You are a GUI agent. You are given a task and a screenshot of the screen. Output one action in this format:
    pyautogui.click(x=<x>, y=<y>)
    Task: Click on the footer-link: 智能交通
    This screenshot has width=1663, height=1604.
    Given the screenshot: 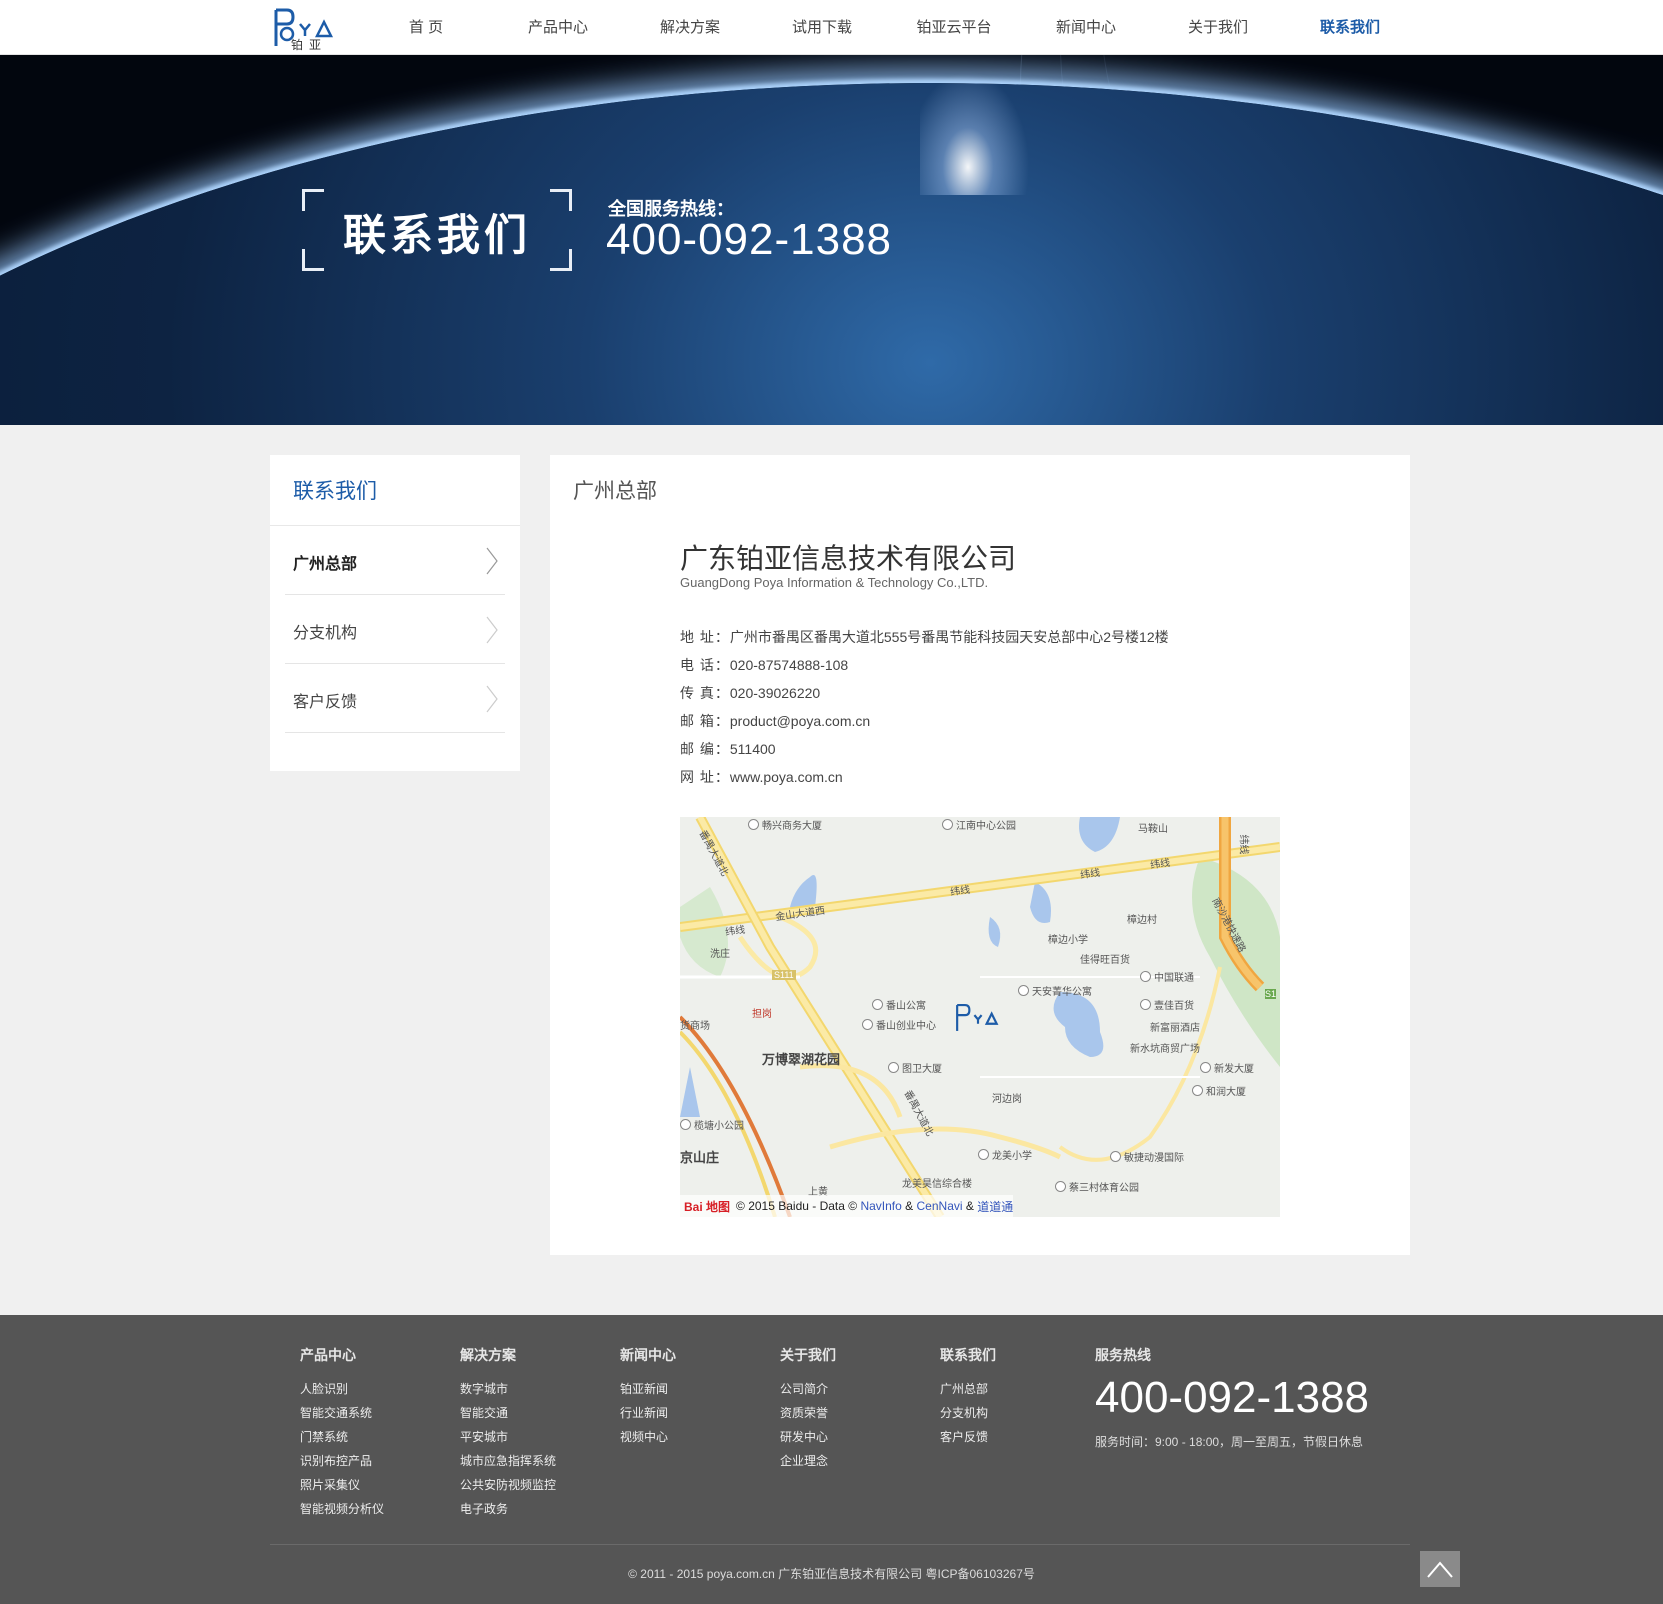 What is the action you would take?
    pyautogui.click(x=508, y=1413)
    